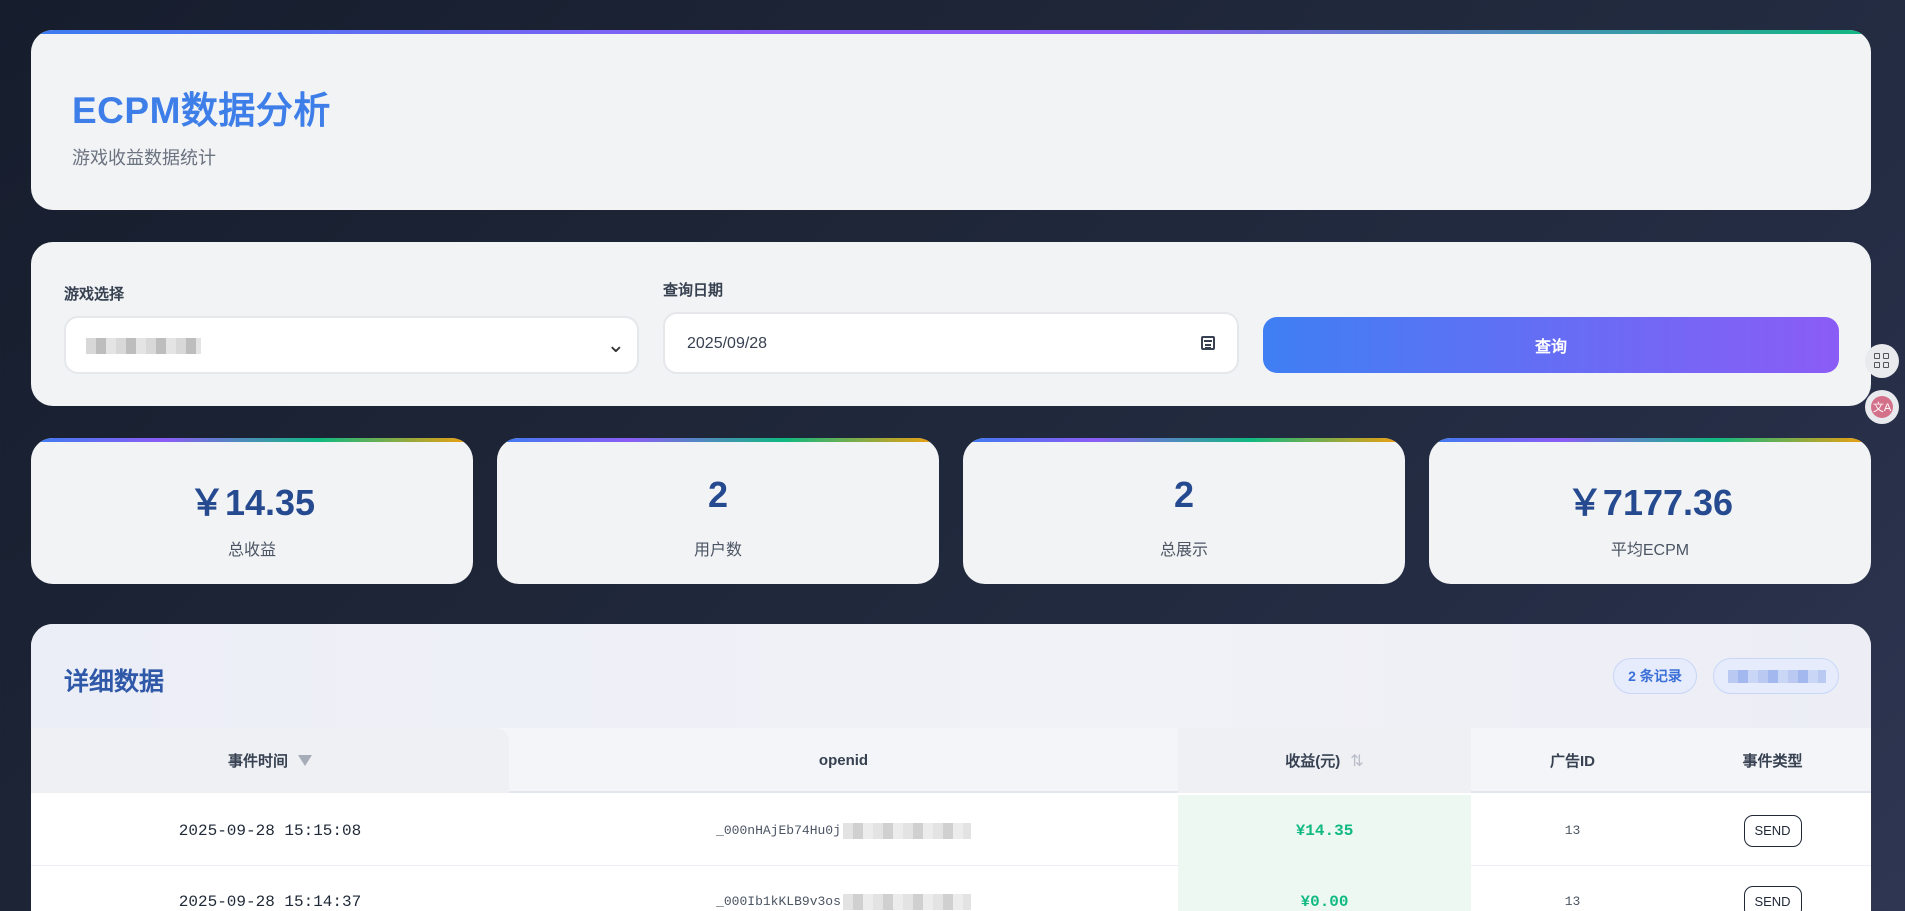  What do you see at coordinates (615, 344) in the screenshot?
I see `chevron-down-icon: ⌄` at bounding box center [615, 344].